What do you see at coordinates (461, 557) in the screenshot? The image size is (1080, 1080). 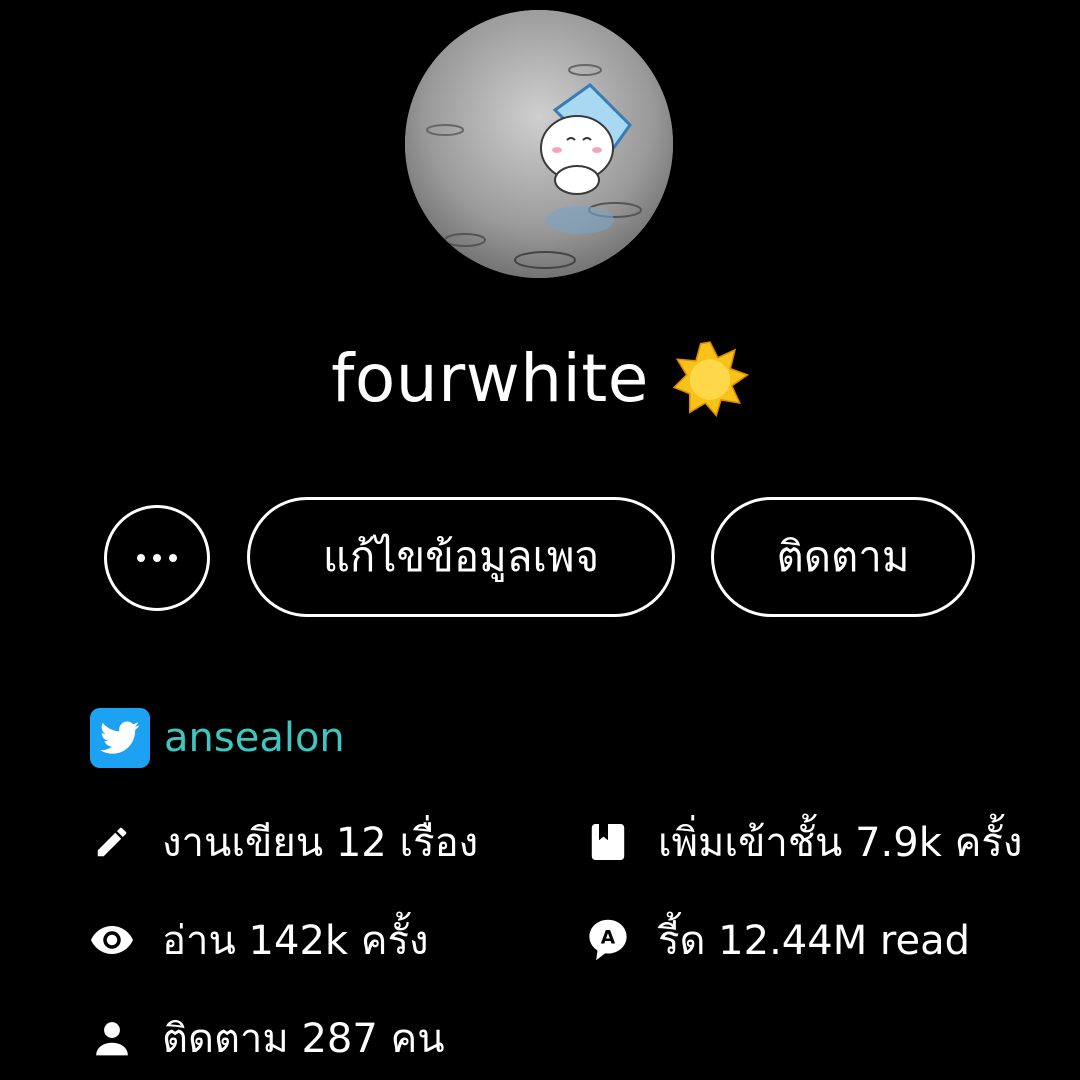 I see `edit-page-button: แก้ไขข้อมูลเพจ` at bounding box center [461, 557].